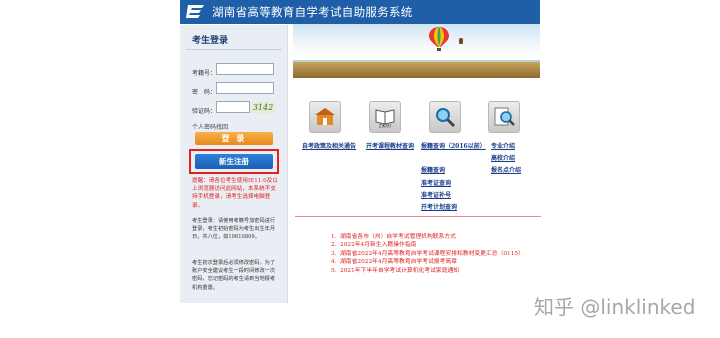 The height and width of the screenshot is (338, 720). I want to click on captcha-label: 验证码：, so click(204, 111).